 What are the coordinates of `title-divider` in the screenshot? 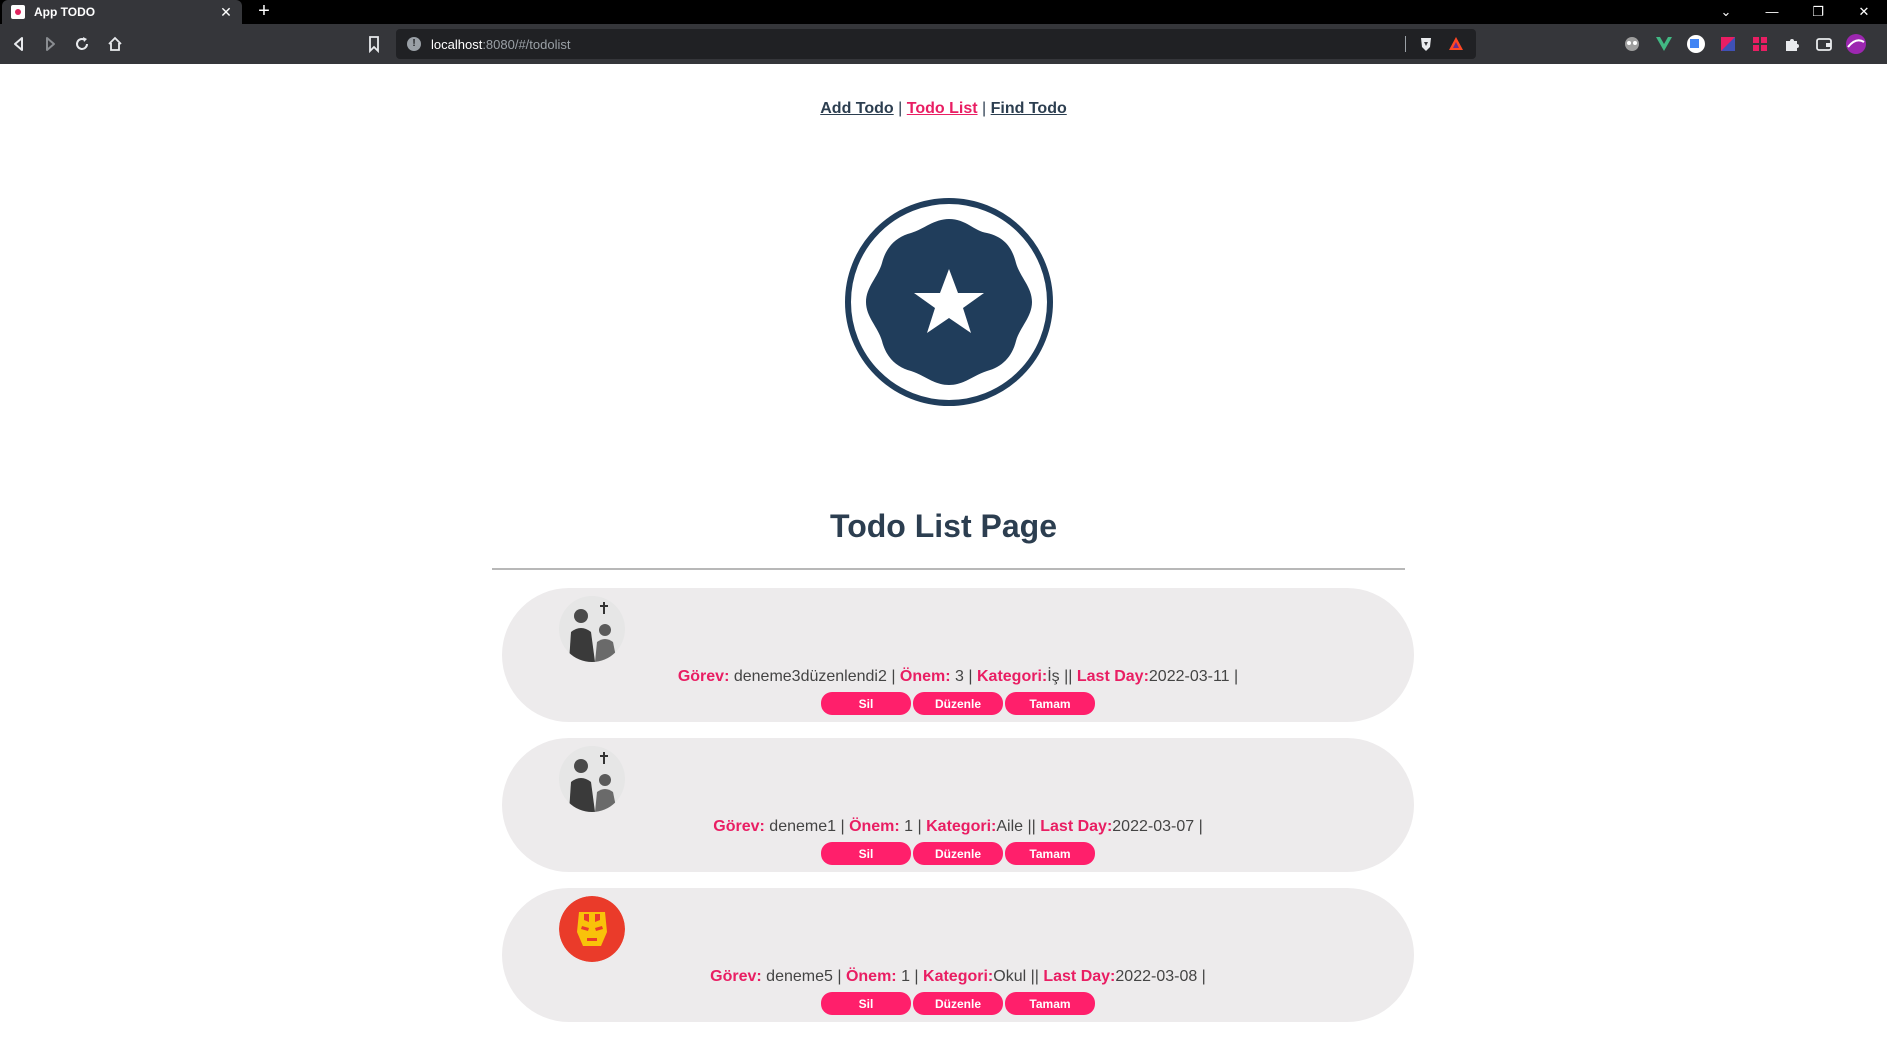 It's located at (948, 569).